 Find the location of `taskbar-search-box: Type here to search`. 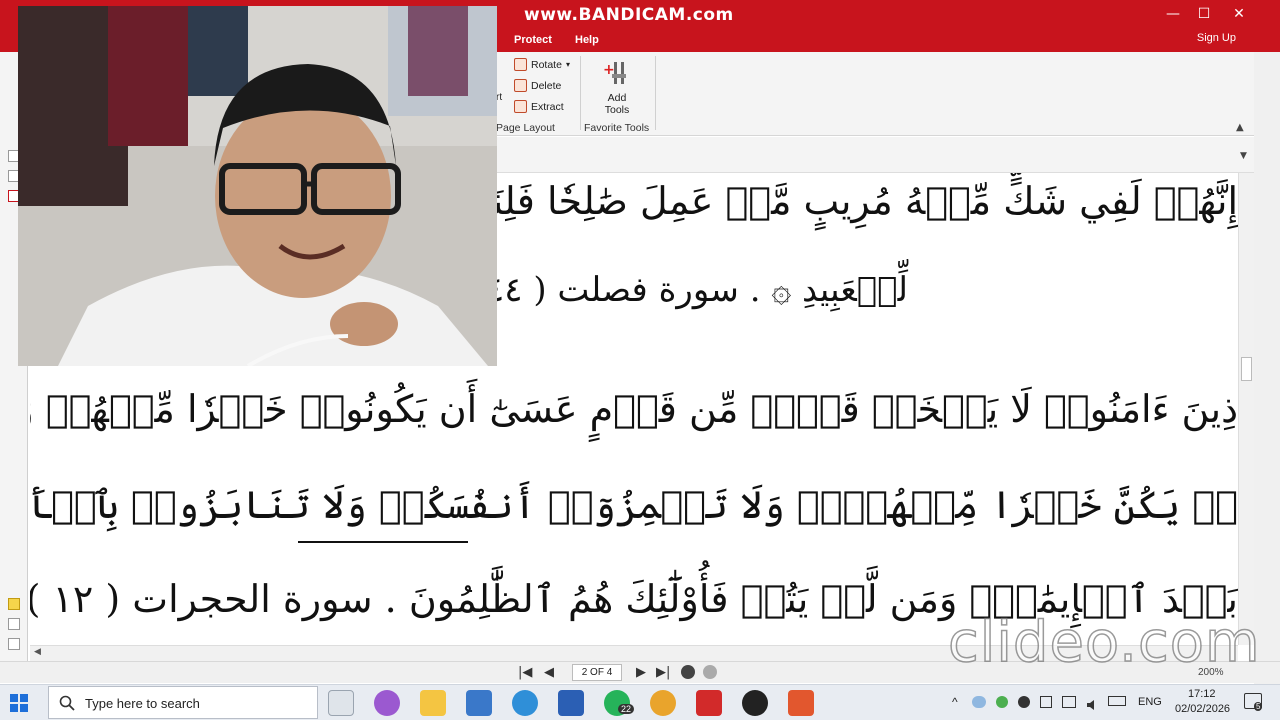

taskbar-search-box: Type here to search is located at coordinates (183, 702).